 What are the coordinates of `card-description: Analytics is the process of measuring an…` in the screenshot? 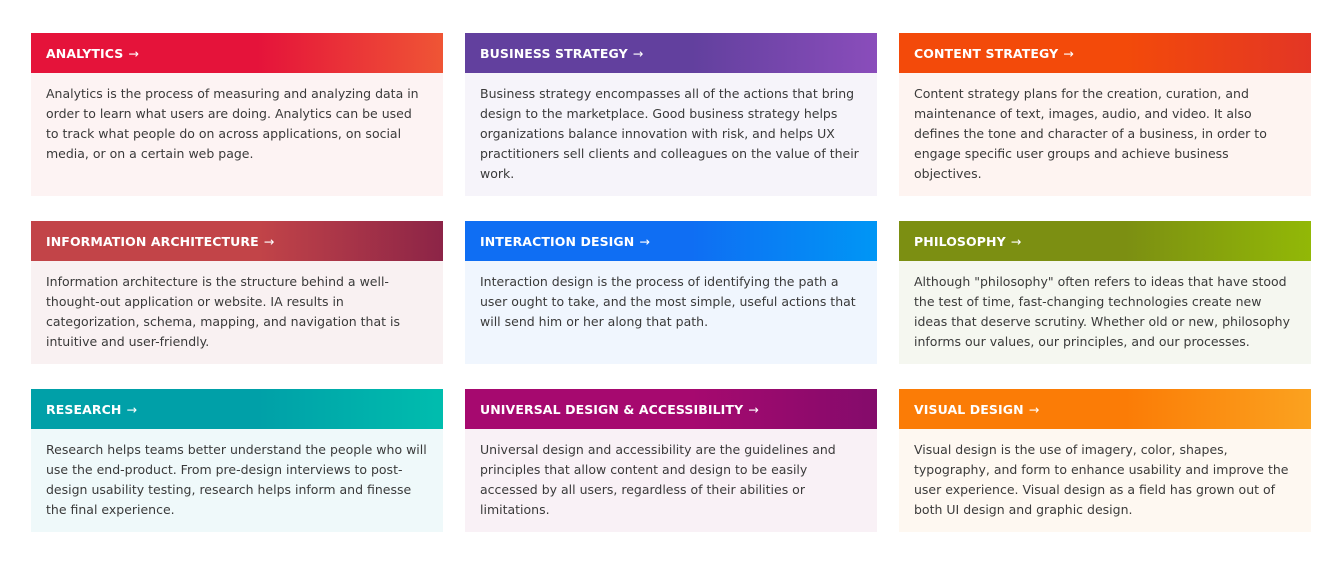 It's located at (237, 134).